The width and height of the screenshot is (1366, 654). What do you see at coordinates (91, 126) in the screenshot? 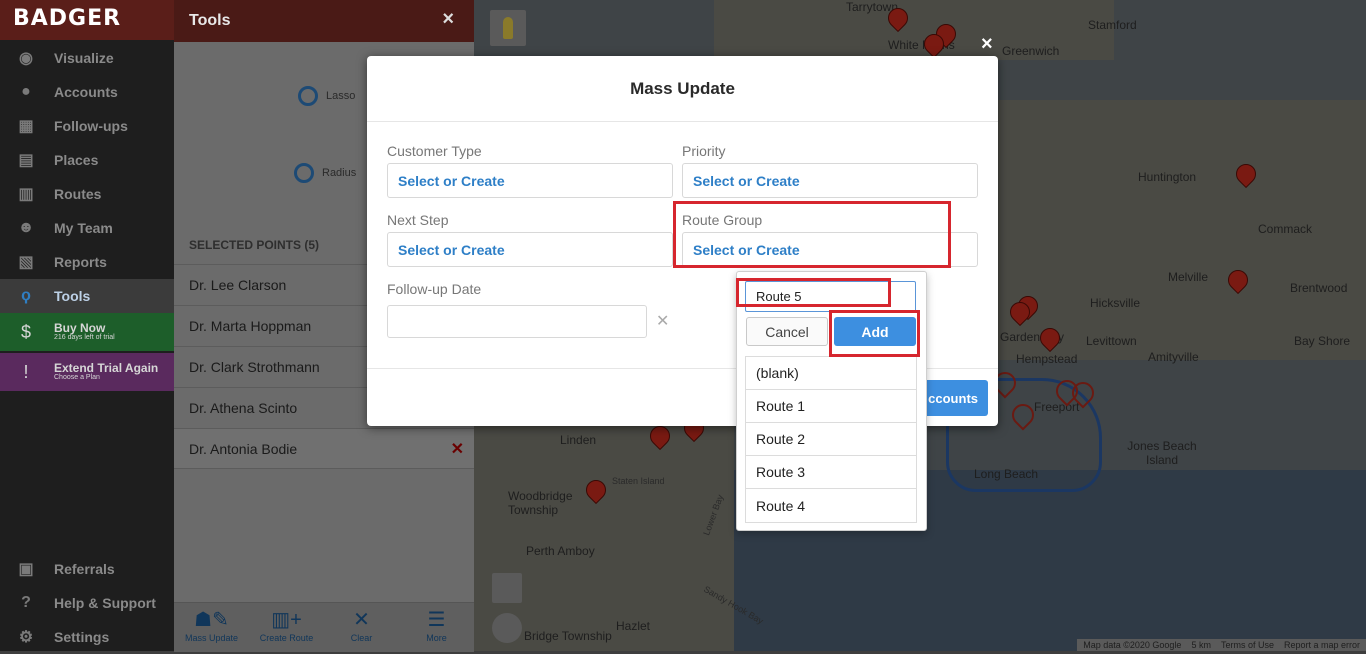
I see `sidebar-item-label: Follow-ups` at bounding box center [91, 126].